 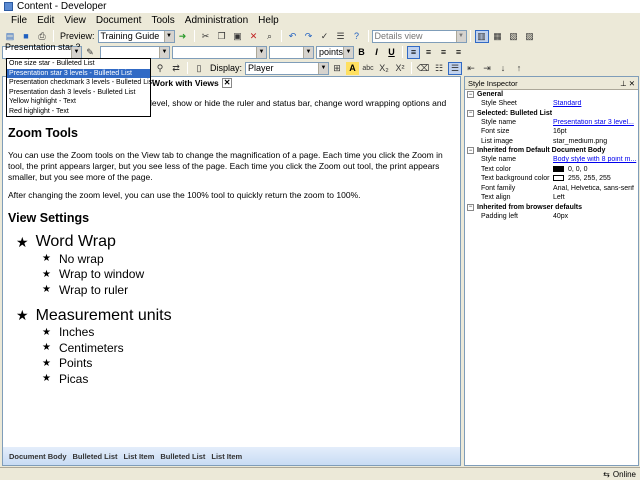 I want to click on dropdown-option: Red highlight - Text, so click(x=78, y=112).